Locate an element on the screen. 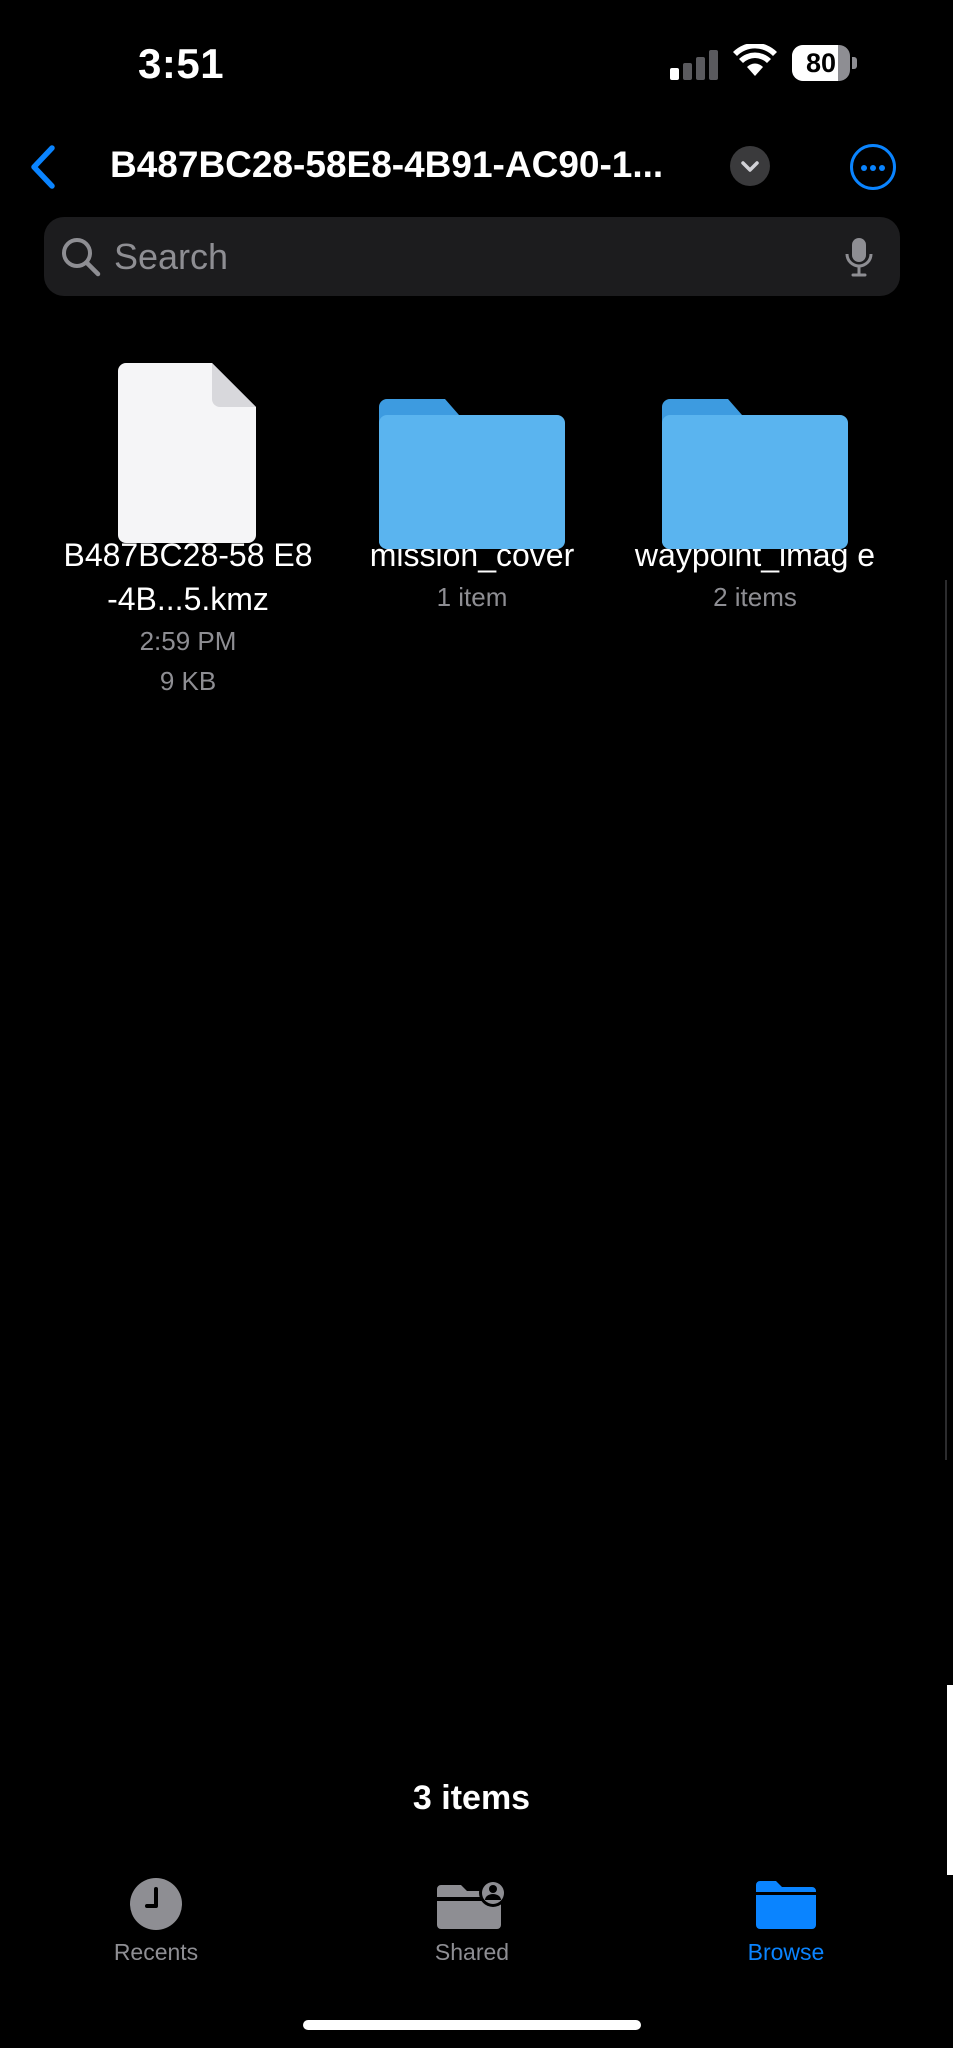  tab-label: Recents is located at coordinates (156, 1952).